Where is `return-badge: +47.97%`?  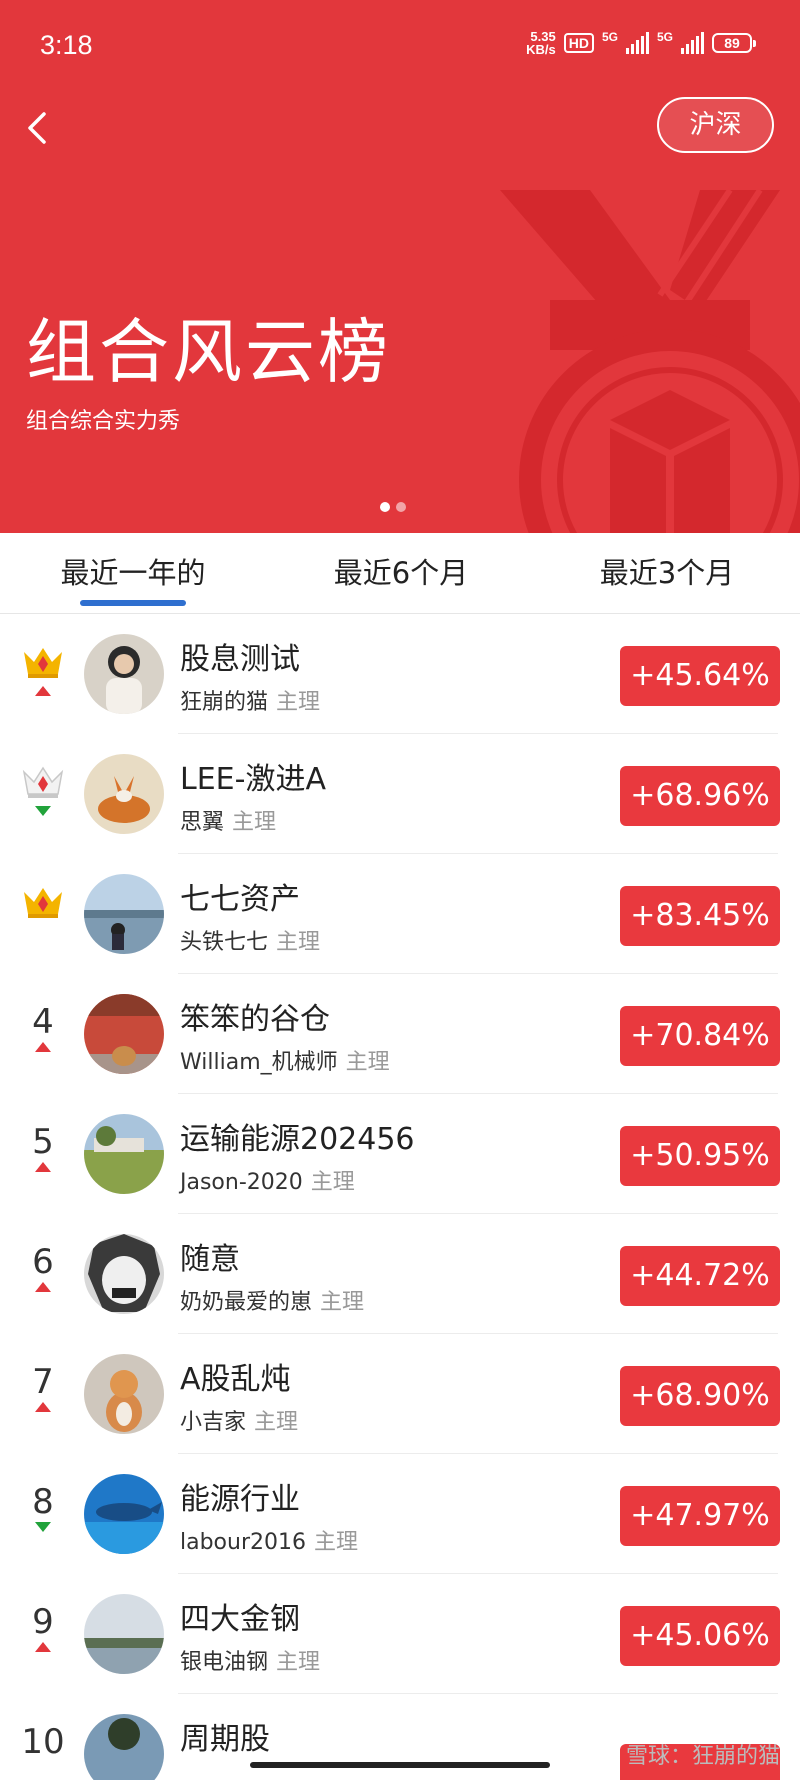
return-badge: +47.97% is located at coordinates (700, 1516).